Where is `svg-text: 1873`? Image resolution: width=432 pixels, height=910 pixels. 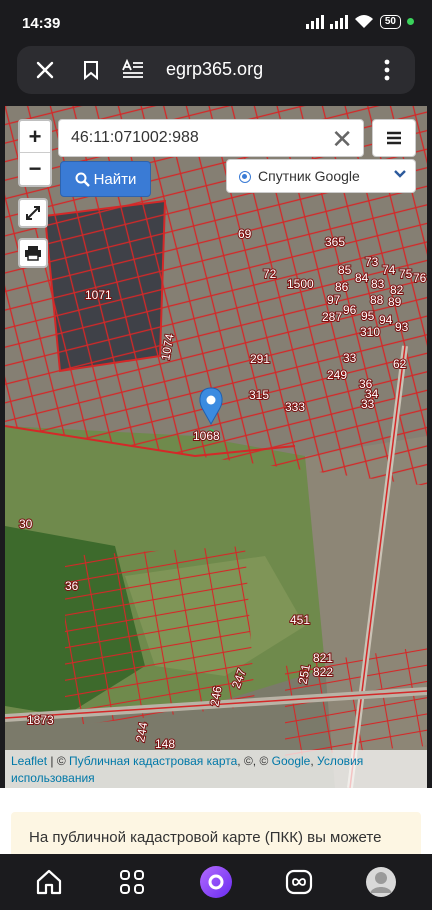 svg-text: 1873 is located at coordinates (40, 720).